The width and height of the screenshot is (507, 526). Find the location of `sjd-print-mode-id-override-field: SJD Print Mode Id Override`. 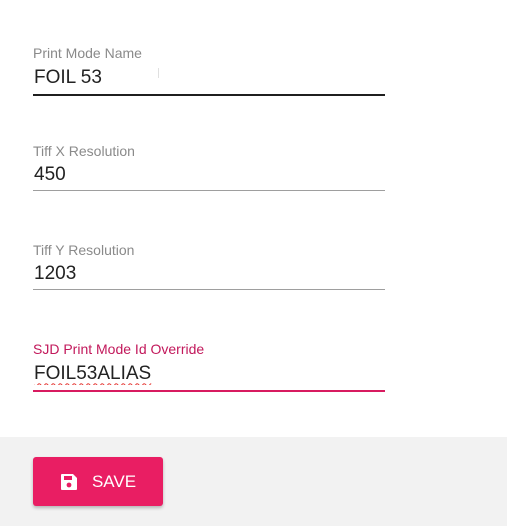

sjd-print-mode-id-override-field: SJD Print Mode Id Override is located at coordinates (209, 366).